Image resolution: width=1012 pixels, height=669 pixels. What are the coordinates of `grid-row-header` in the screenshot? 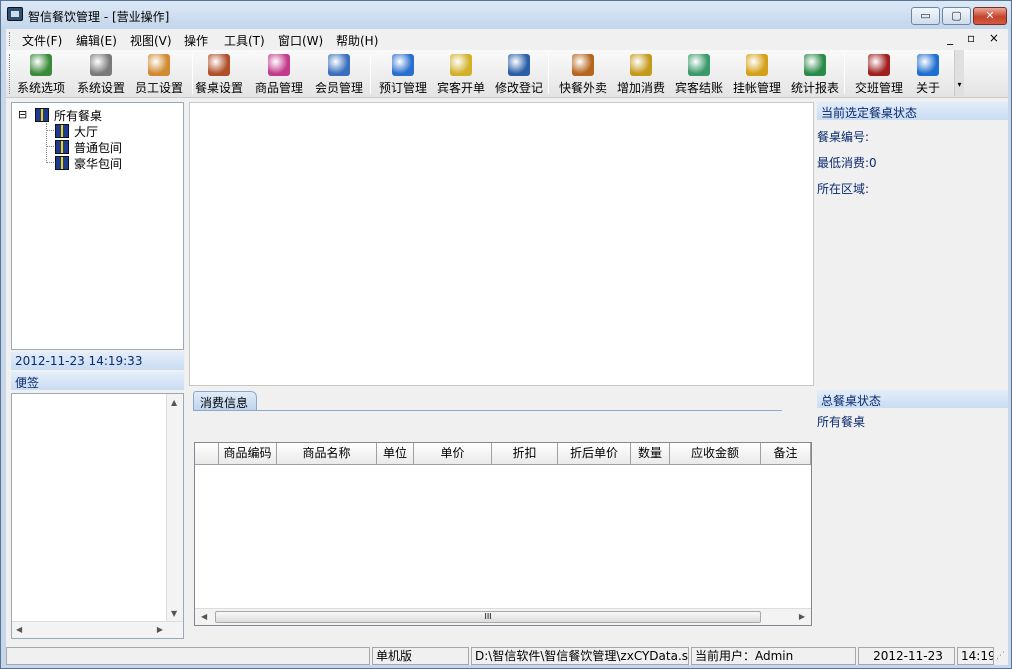 It's located at (207, 454).